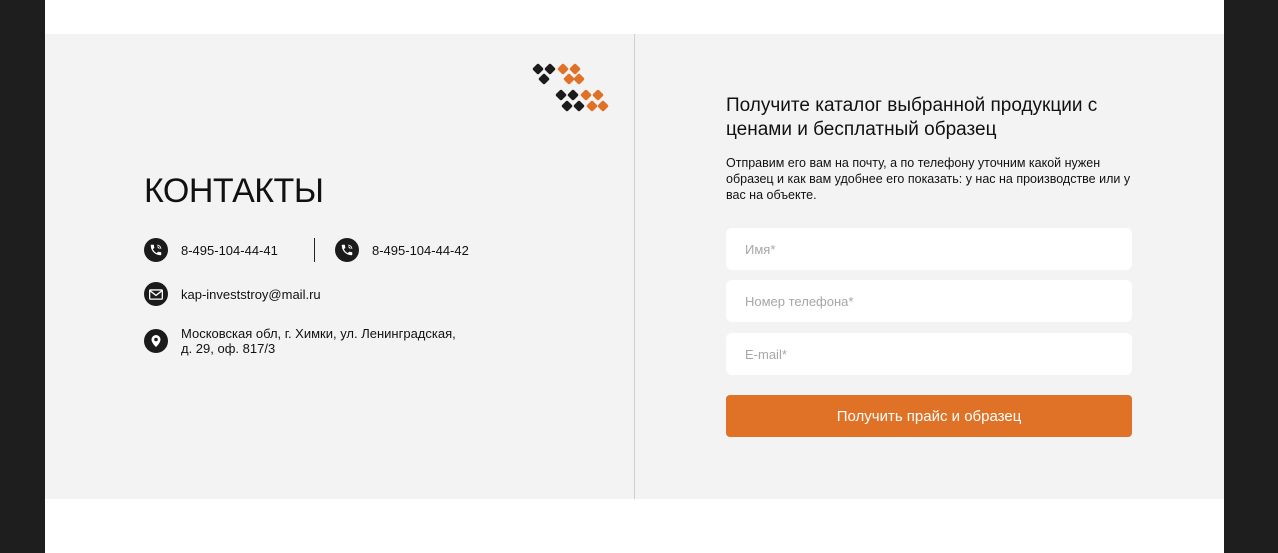 Image resolution: width=1278 pixels, height=553 pixels. I want to click on mail-icon, so click(156, 294).